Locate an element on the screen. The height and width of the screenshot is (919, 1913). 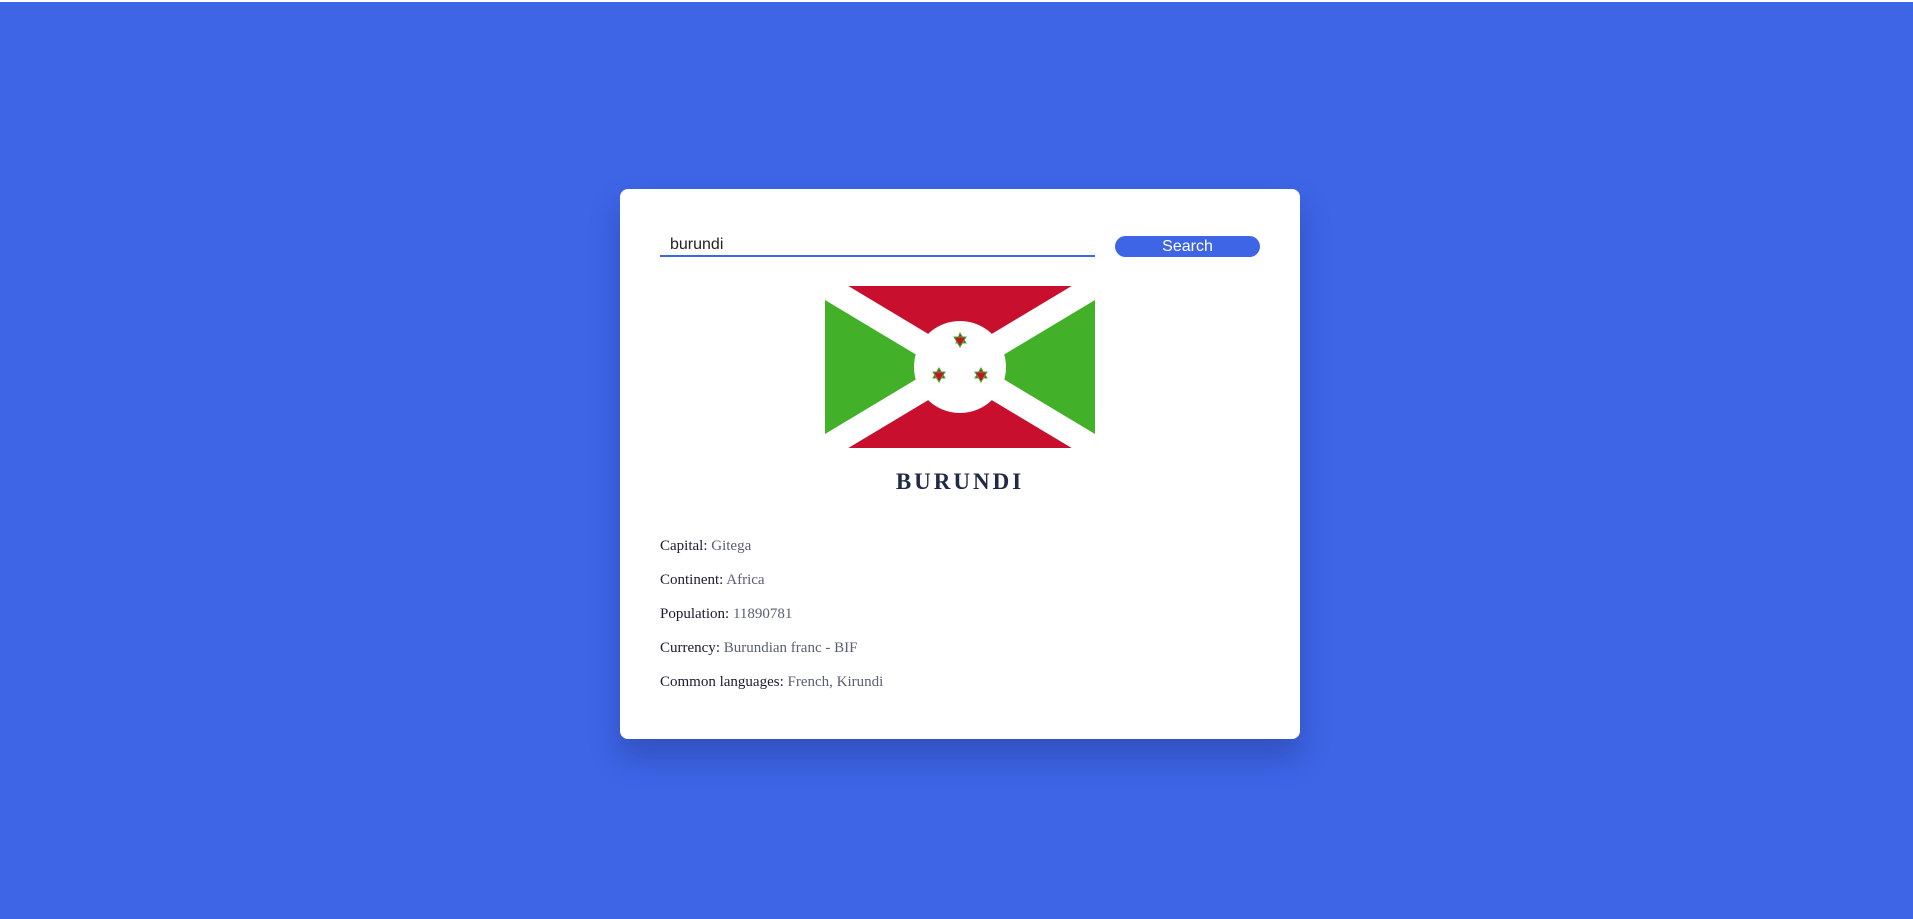
detail-label: Capital is located at coordinates (682, 546).